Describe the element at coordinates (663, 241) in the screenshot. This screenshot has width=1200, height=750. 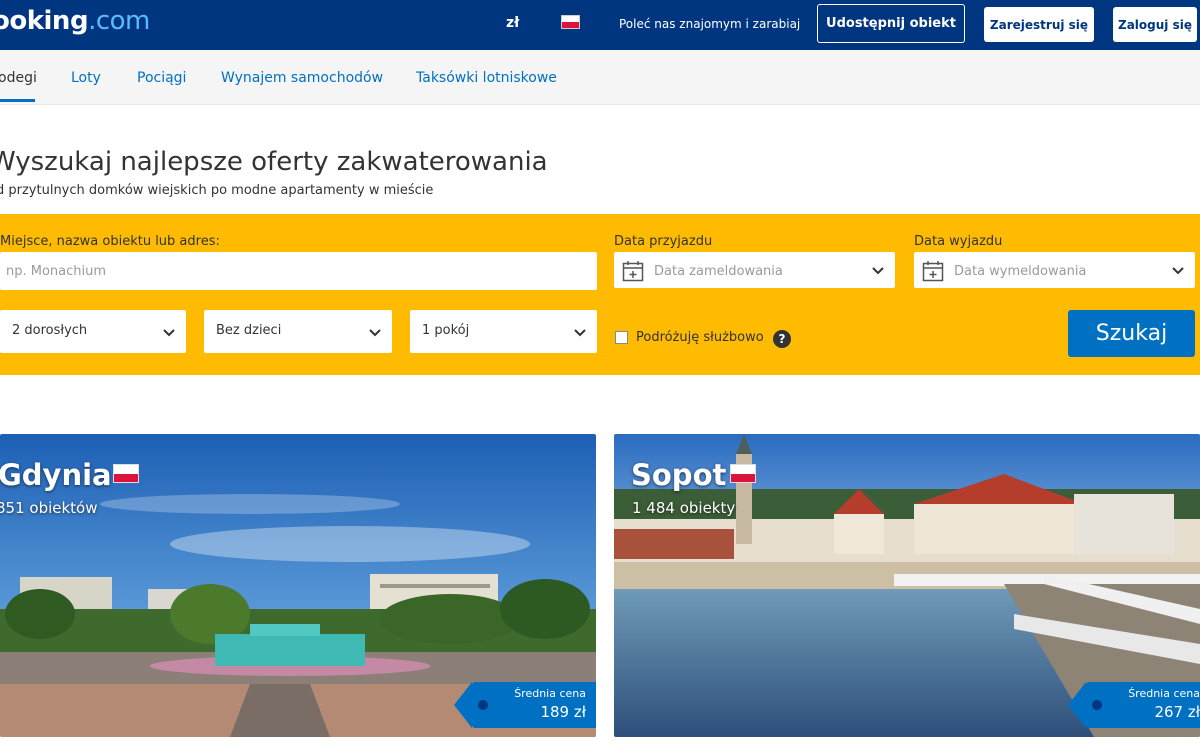
I see `checkin-label: Data przyjazdu` at that location.